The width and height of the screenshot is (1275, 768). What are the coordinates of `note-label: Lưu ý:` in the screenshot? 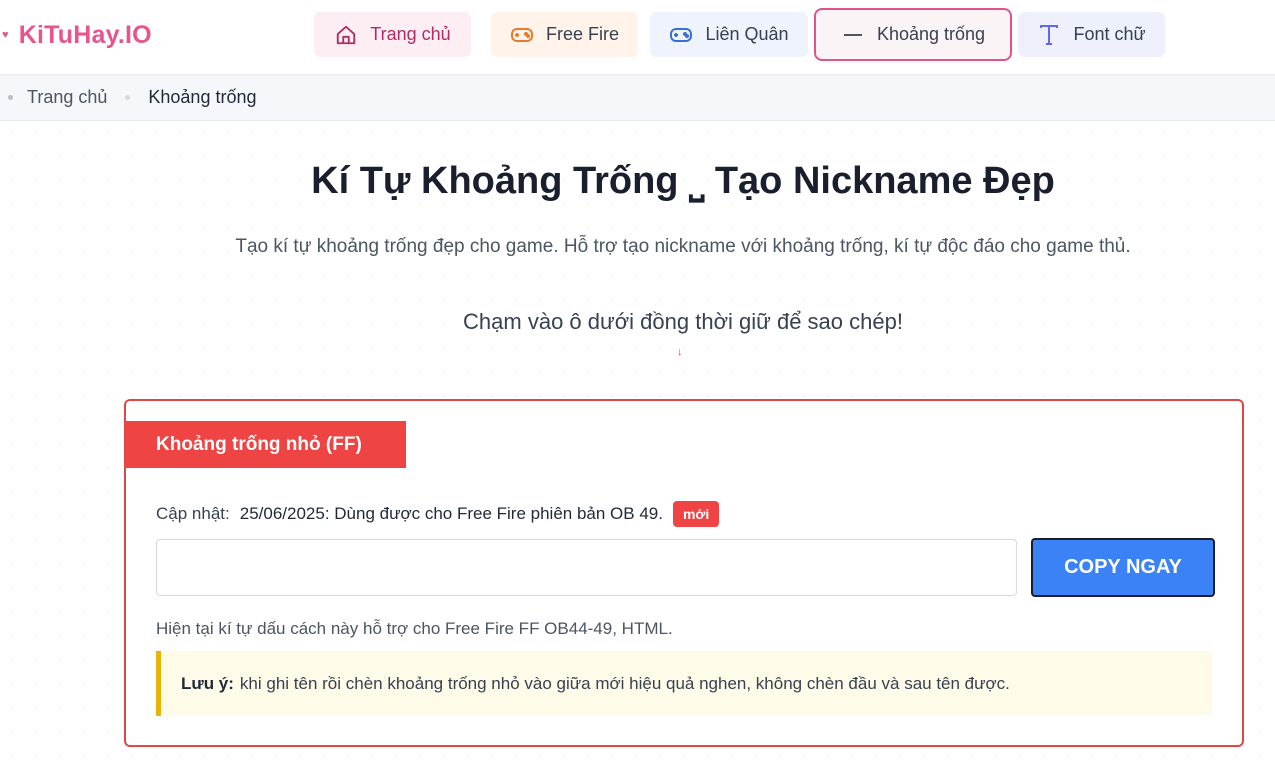 It's located at (207, 683).